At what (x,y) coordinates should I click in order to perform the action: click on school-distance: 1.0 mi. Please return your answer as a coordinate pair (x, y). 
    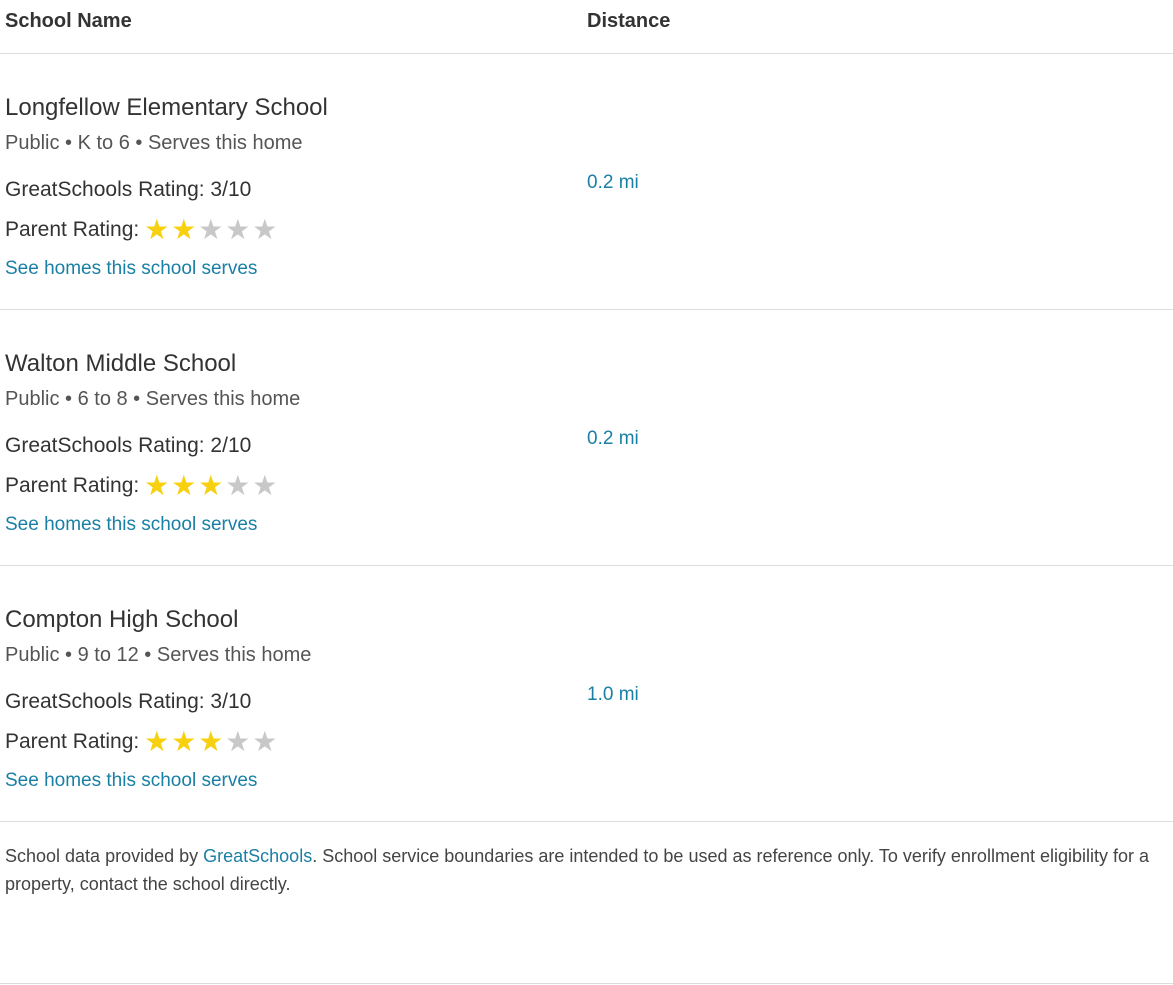
    Looking at the image, I should click on (613, 694).